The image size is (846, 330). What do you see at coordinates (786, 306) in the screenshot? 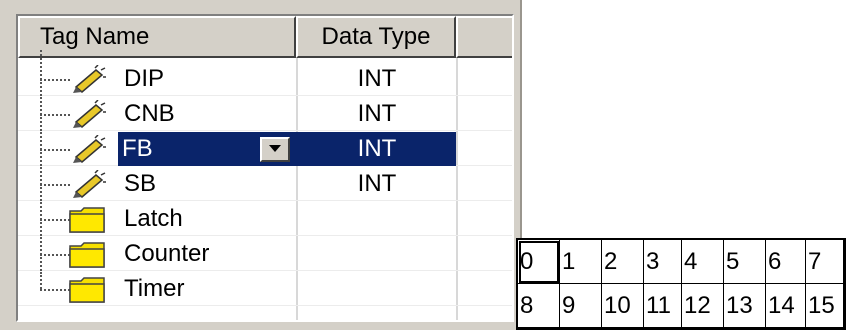
I see `bit-cell: 14` at bounding box center [786, 306].